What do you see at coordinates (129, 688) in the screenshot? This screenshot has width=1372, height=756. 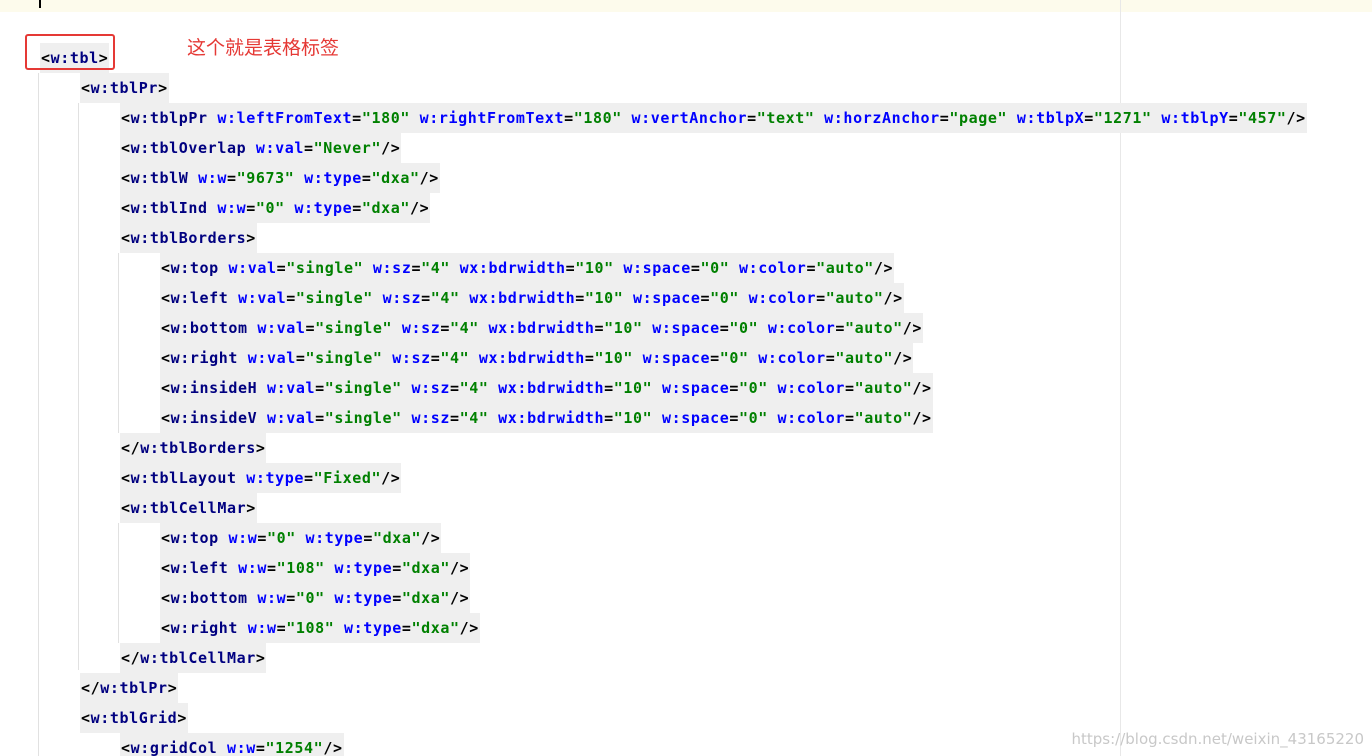 I see `code-line-text: </w:tblPr>` at bounding box center [129, 688].